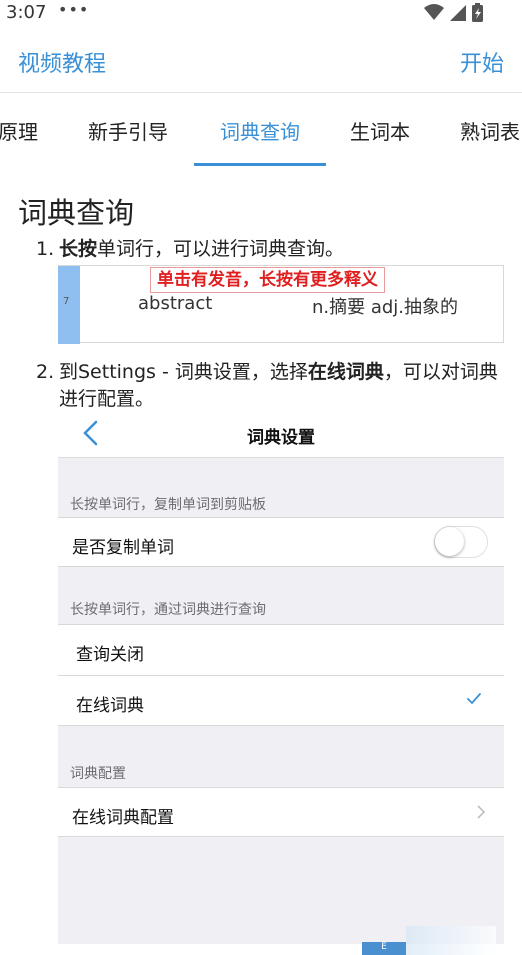 This screenshot has width=522, height=955. I want to click on demo-tip-label: 单击有发音，长按有更多释义, so click(267, 280).